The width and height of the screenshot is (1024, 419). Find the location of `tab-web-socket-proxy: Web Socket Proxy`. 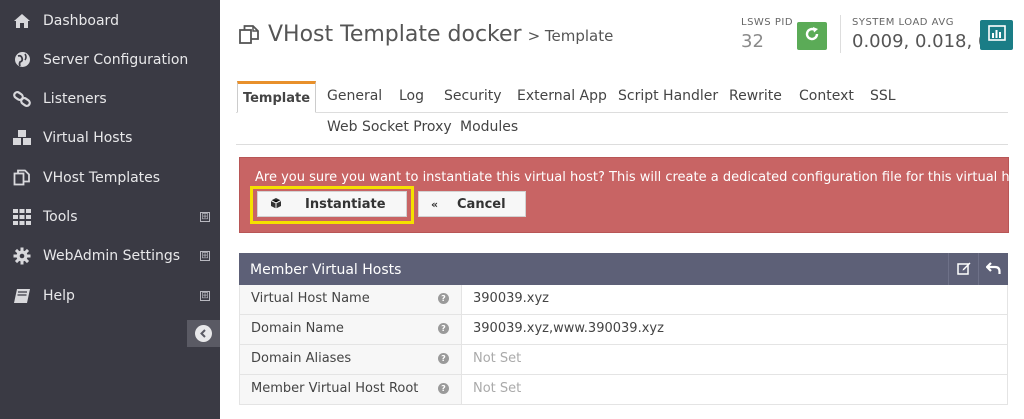

tab-web-socket-proxy: Web Socket Proxy is located at coordinates (389, 127).